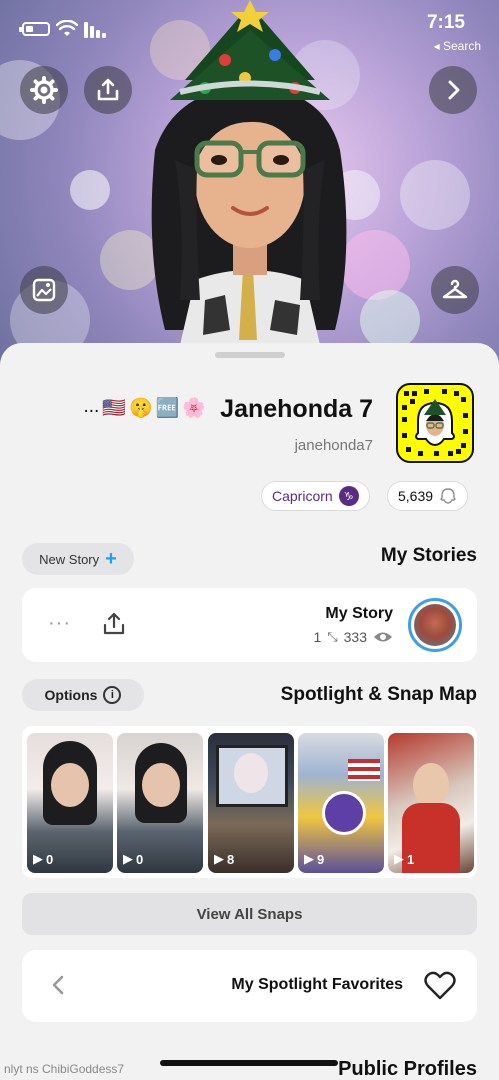 The height and width of the screenshot is (1080, 499). I want to click on settings-button, so click(44, 90).